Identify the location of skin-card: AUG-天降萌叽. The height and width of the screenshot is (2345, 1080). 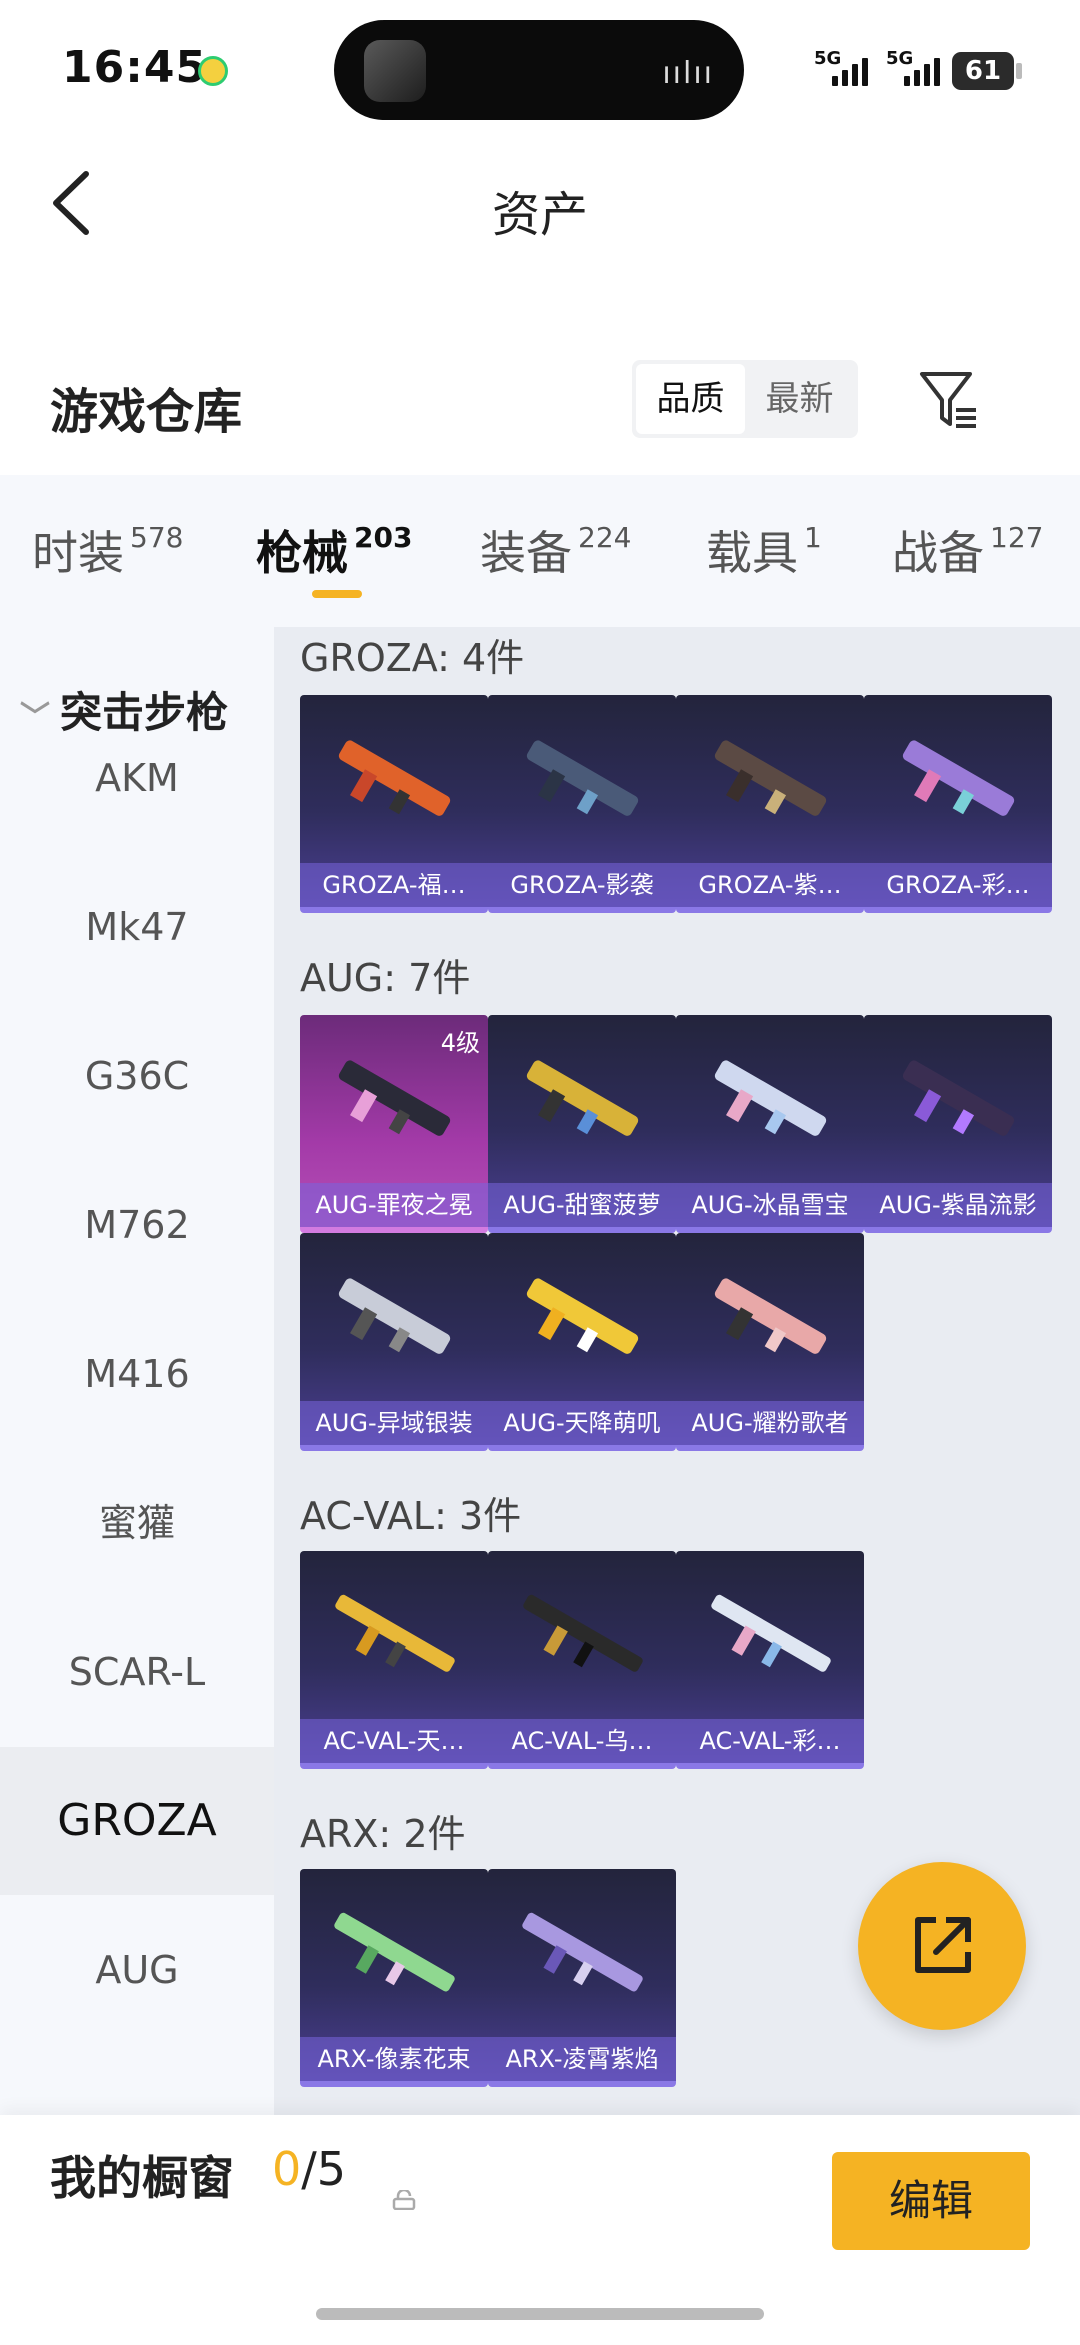
(582, 1342).